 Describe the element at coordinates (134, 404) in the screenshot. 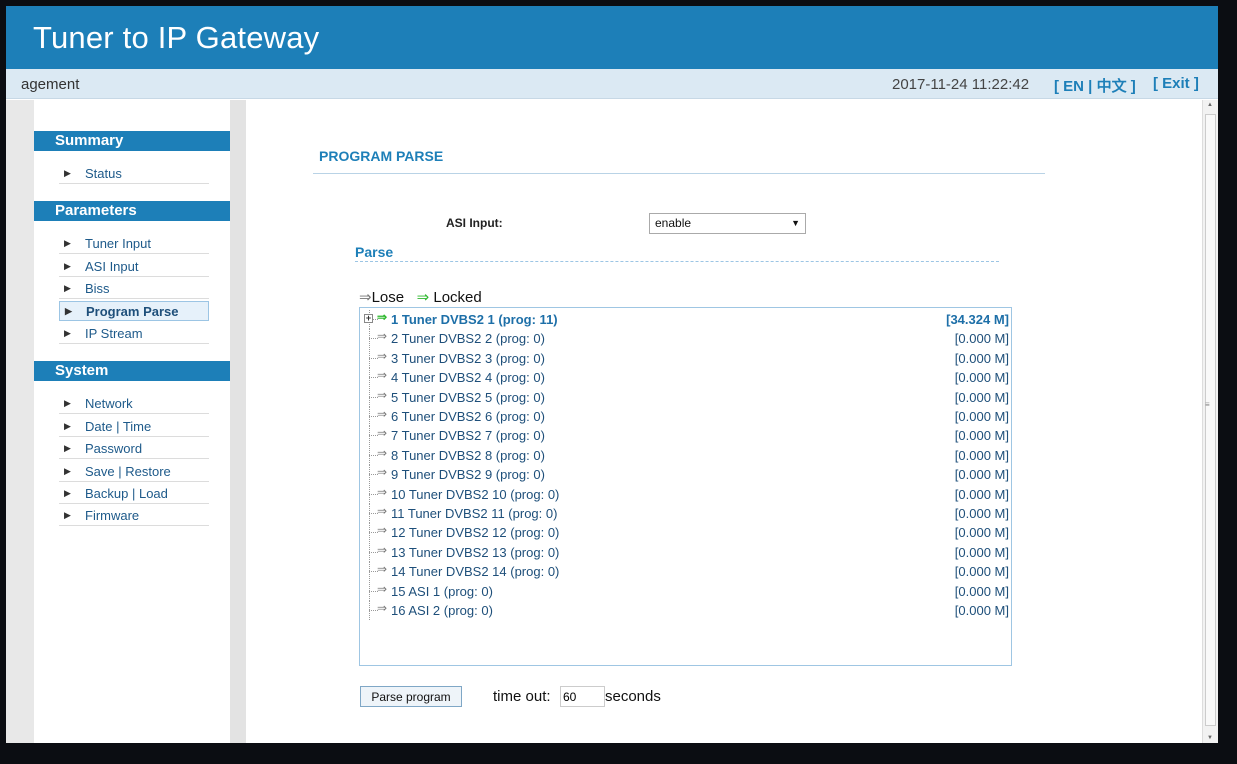

I see `sidebar-item-network: ▶ Network` at that location.